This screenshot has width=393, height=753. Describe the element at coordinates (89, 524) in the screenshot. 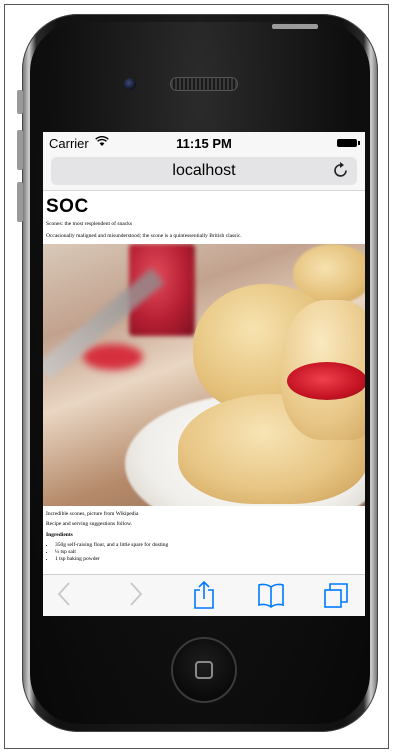

I see `recipe-intro: Recipe and serving suggestions follow.` at that location.